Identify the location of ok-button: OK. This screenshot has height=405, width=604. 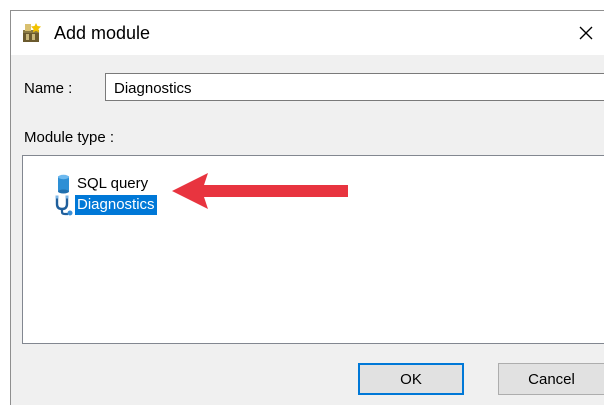
(411, 379).